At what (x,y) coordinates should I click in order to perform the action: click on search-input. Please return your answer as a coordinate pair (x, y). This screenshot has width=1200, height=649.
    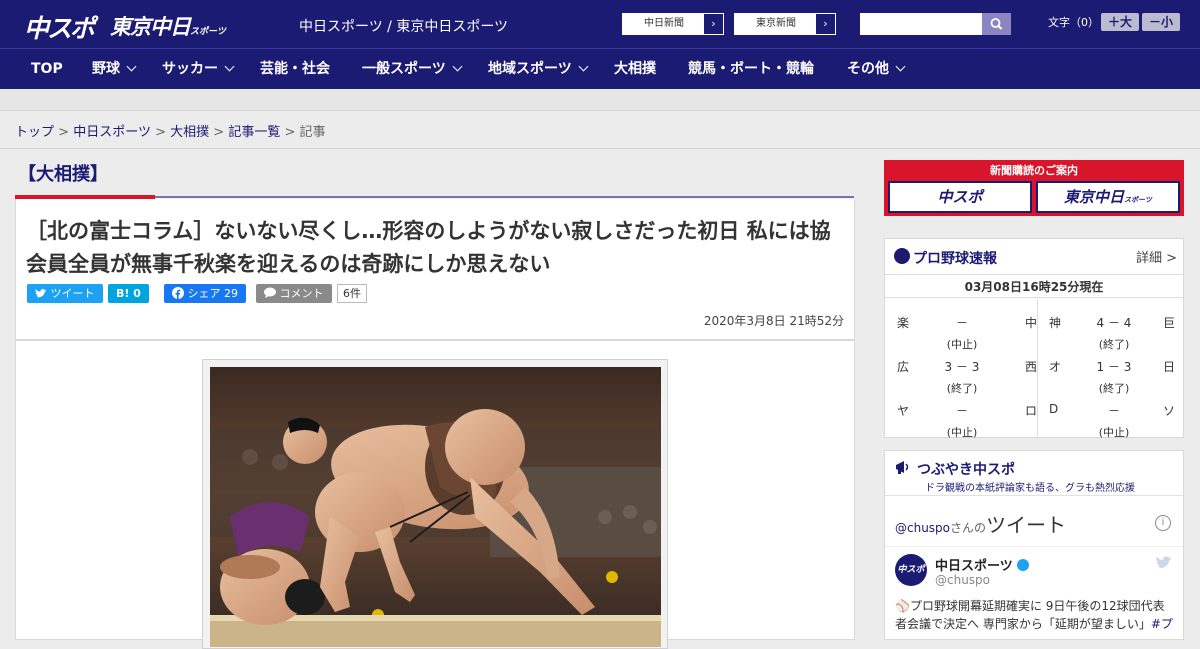
    Looking at the image, I should click on (921, 24).